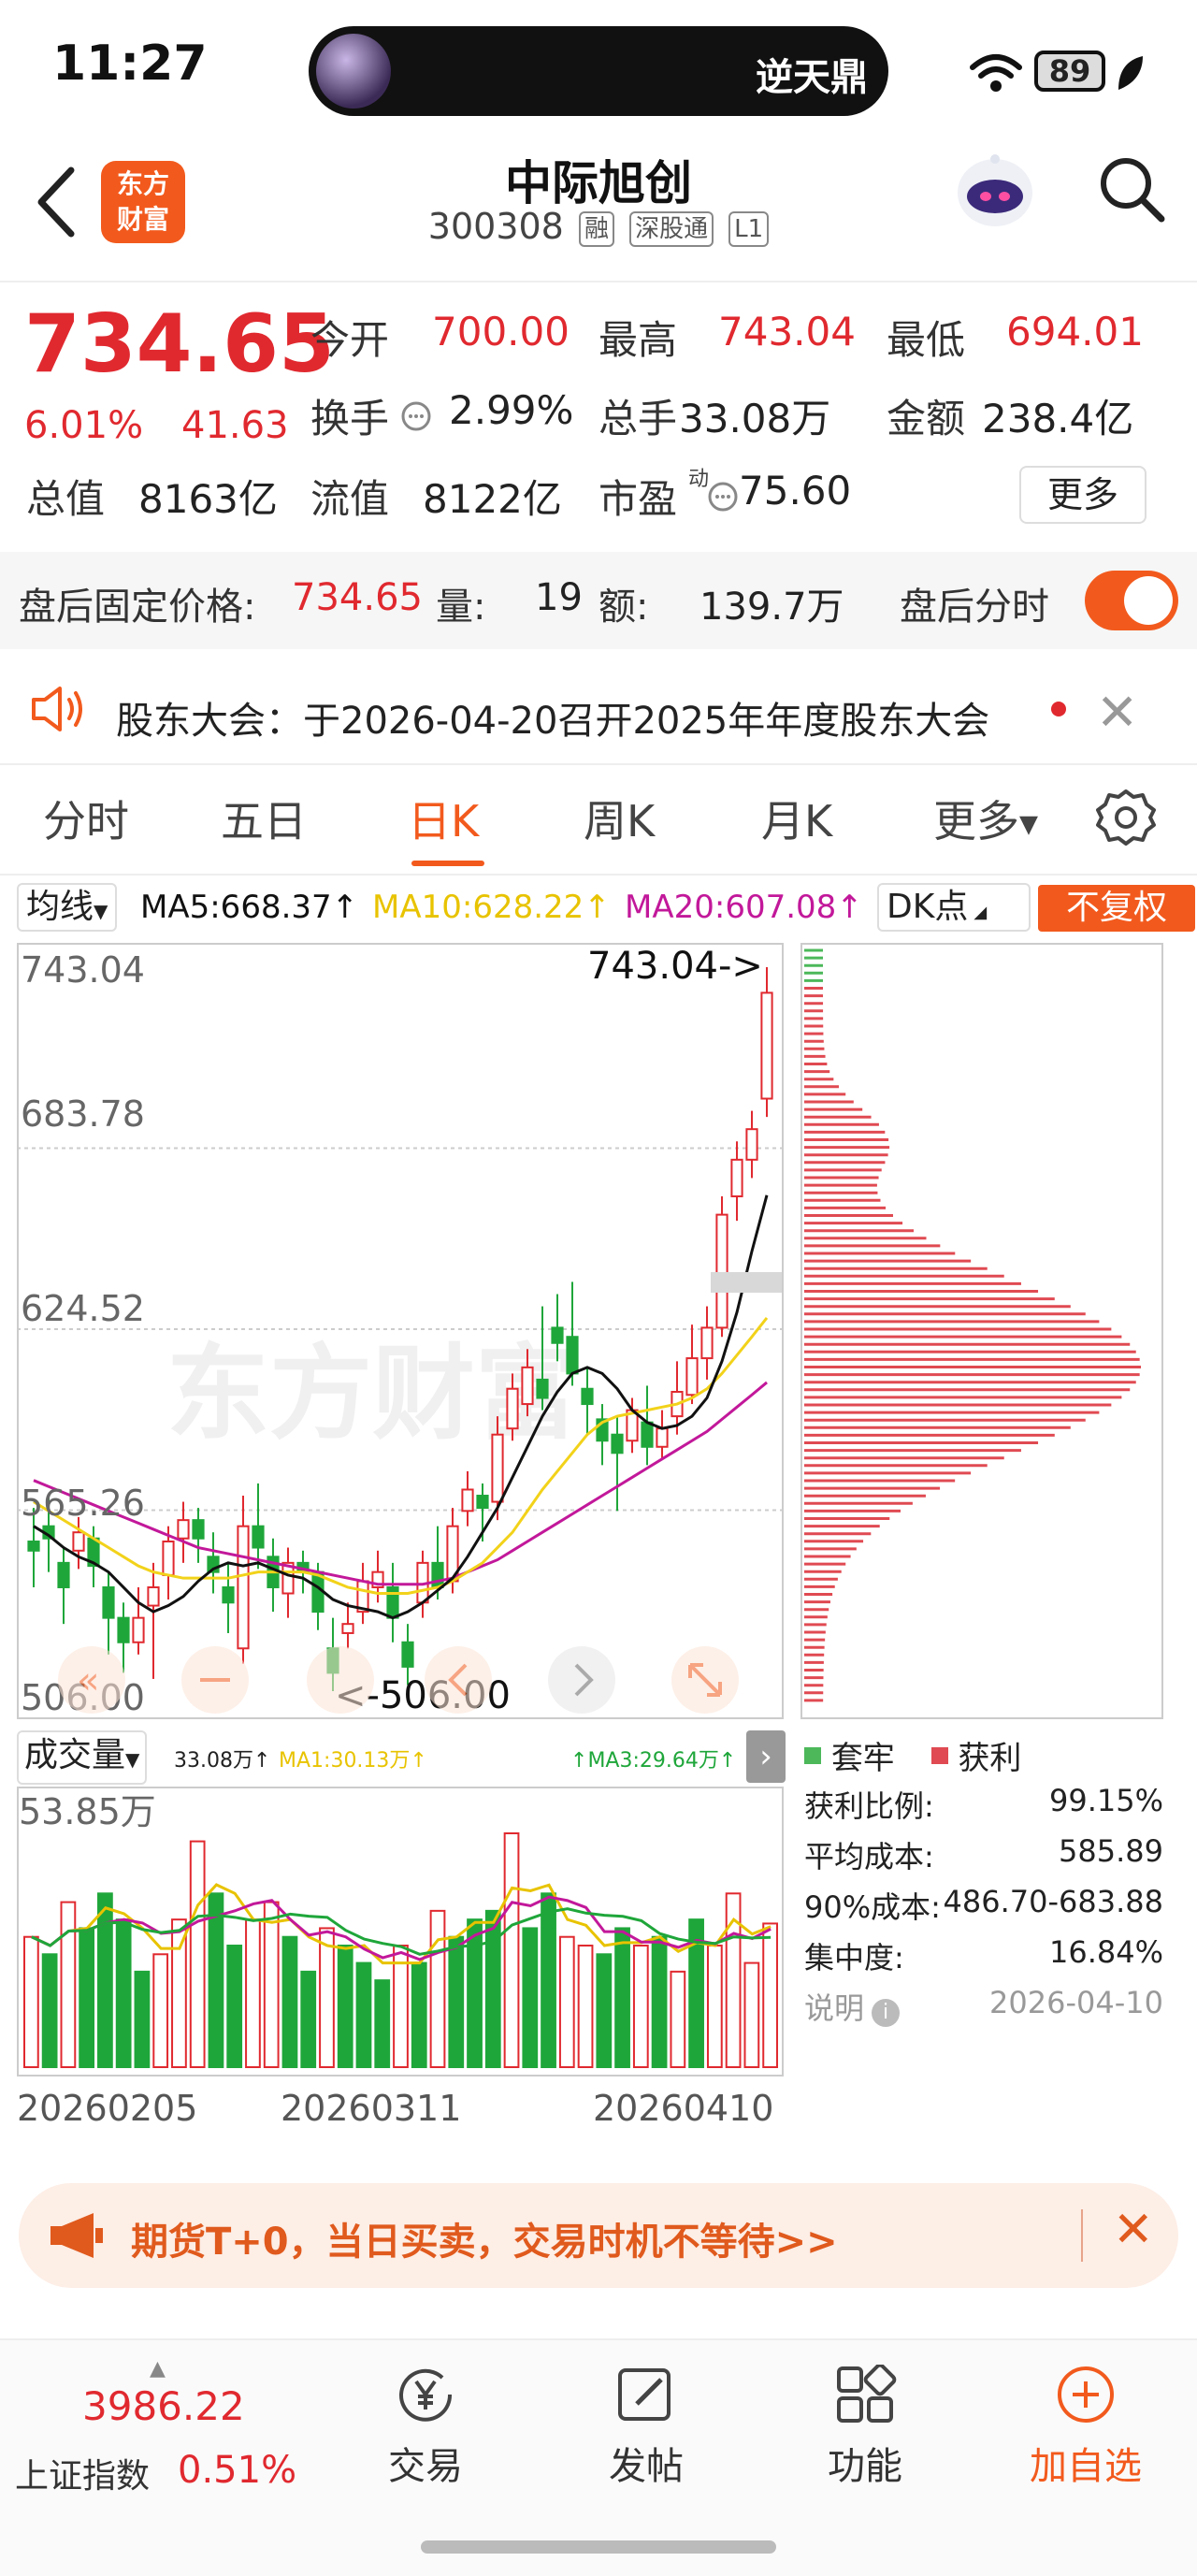 The image size is (1197, 2576). What do you see at coordinates (1126, 818) in the screenshot?
I see `gear-icon` at bounding box center [1126, 818].